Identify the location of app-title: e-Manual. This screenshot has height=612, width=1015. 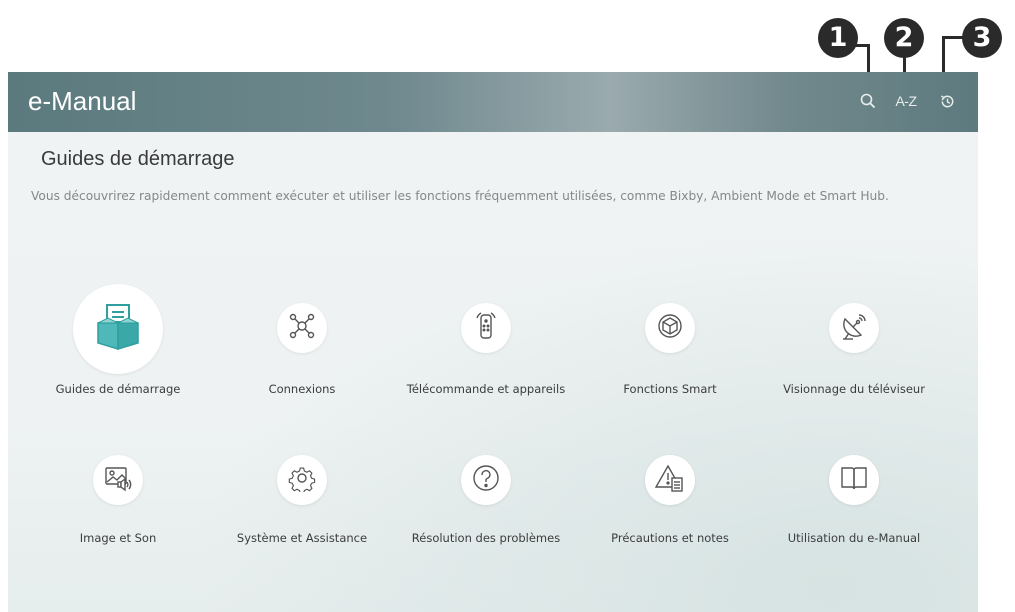
(82, 101).